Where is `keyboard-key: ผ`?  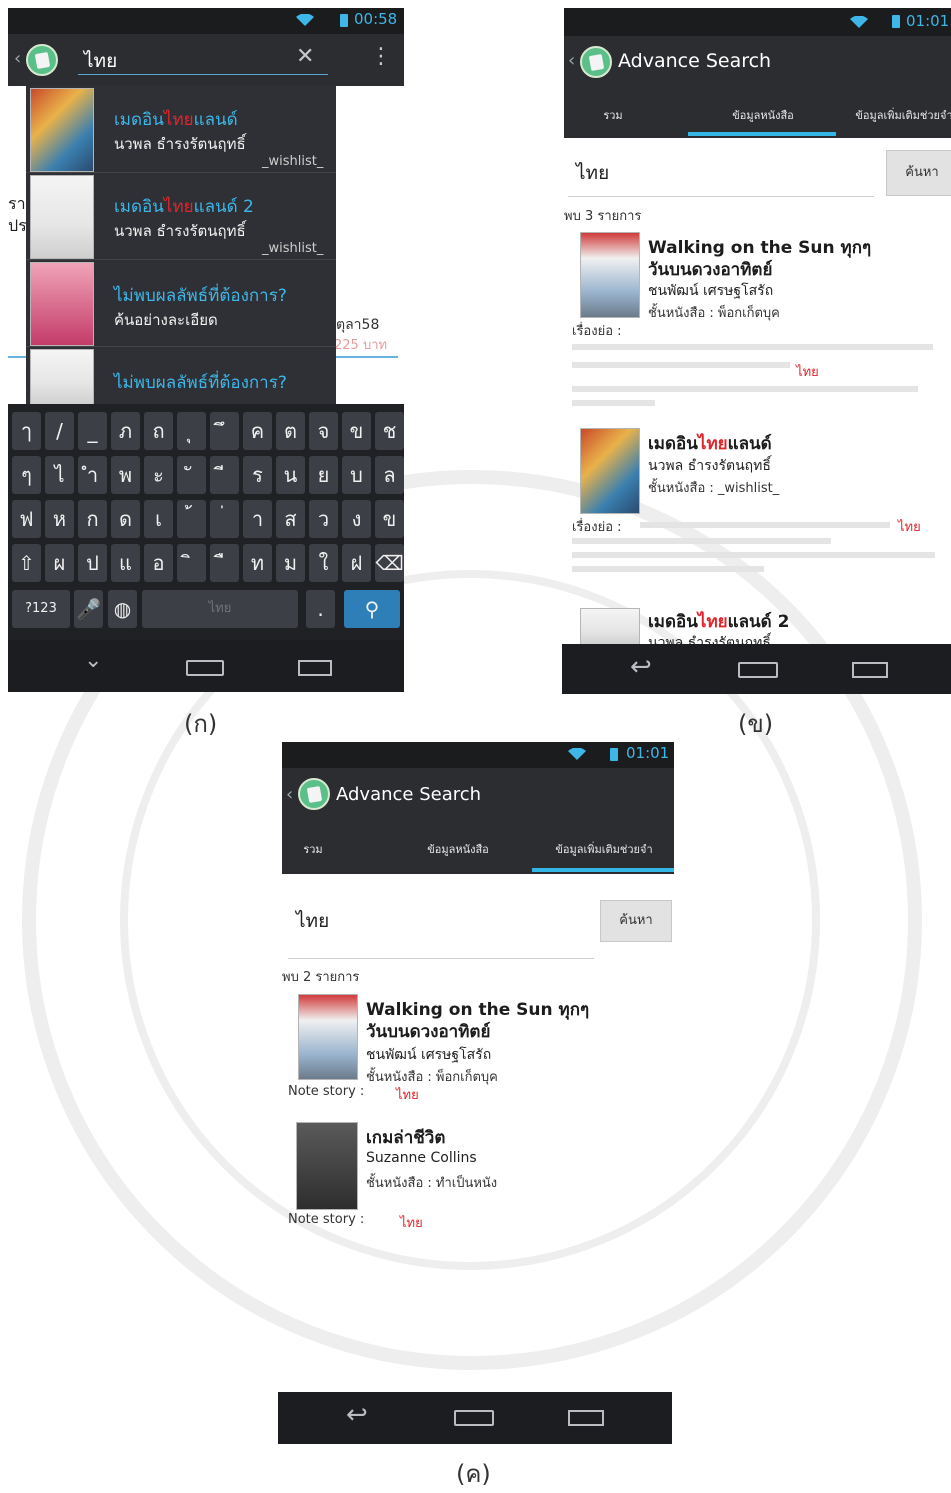 keyboard-key: ผ is located at coordinates (59, 563).